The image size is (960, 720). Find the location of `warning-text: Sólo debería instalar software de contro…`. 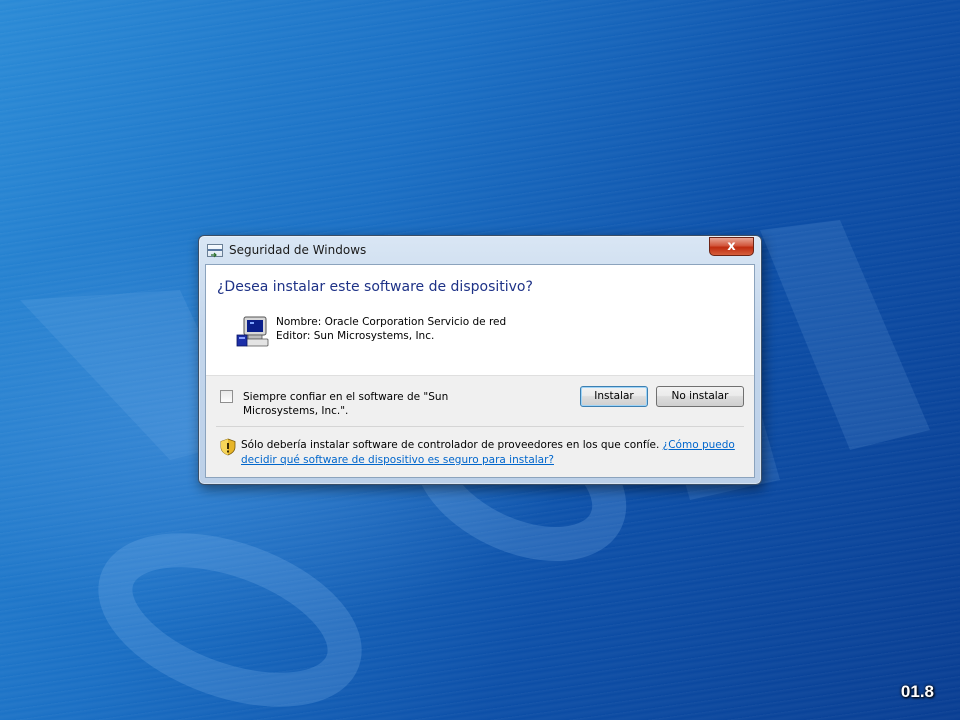

warning-text: Sólo debería instalar software de contro… is located at coordinates (450, 445).